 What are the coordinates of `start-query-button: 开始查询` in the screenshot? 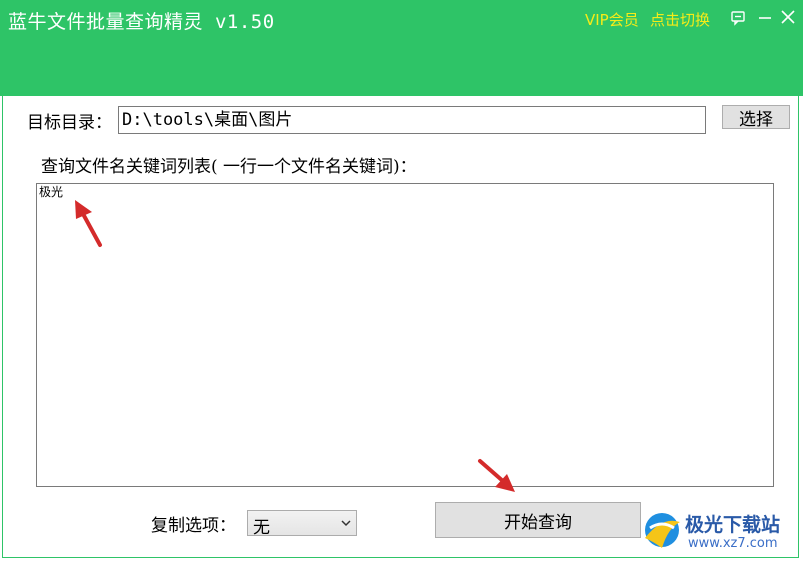 It's located at (538, 520).